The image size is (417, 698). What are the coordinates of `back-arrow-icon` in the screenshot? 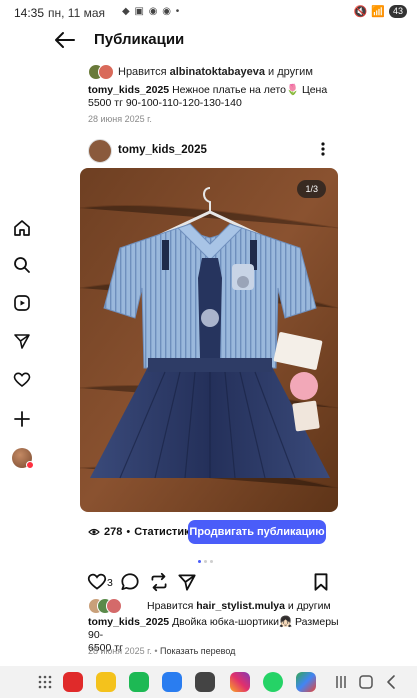 It's located at (65, 40).